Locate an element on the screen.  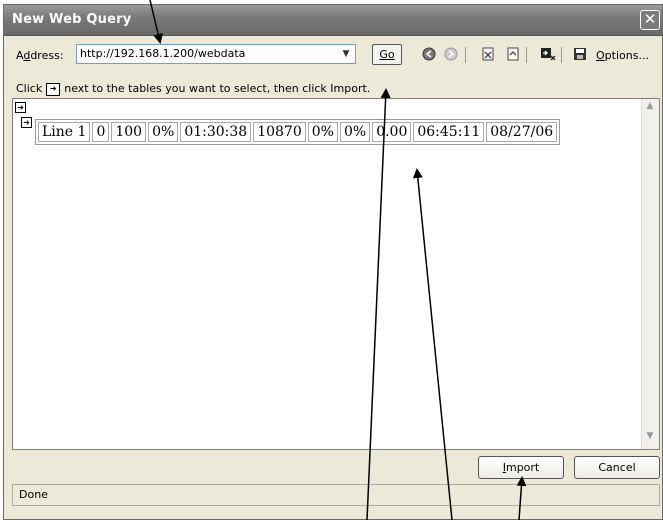
annotation-arrow-go is located at coordinates (378, 304).